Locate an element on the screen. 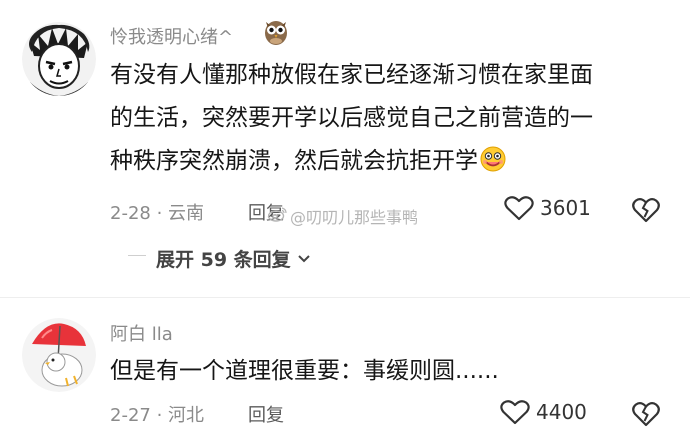  comment-line: 种秩序突然崩溃，然后就会抗拒开学 is located at coordinates (395, 161).